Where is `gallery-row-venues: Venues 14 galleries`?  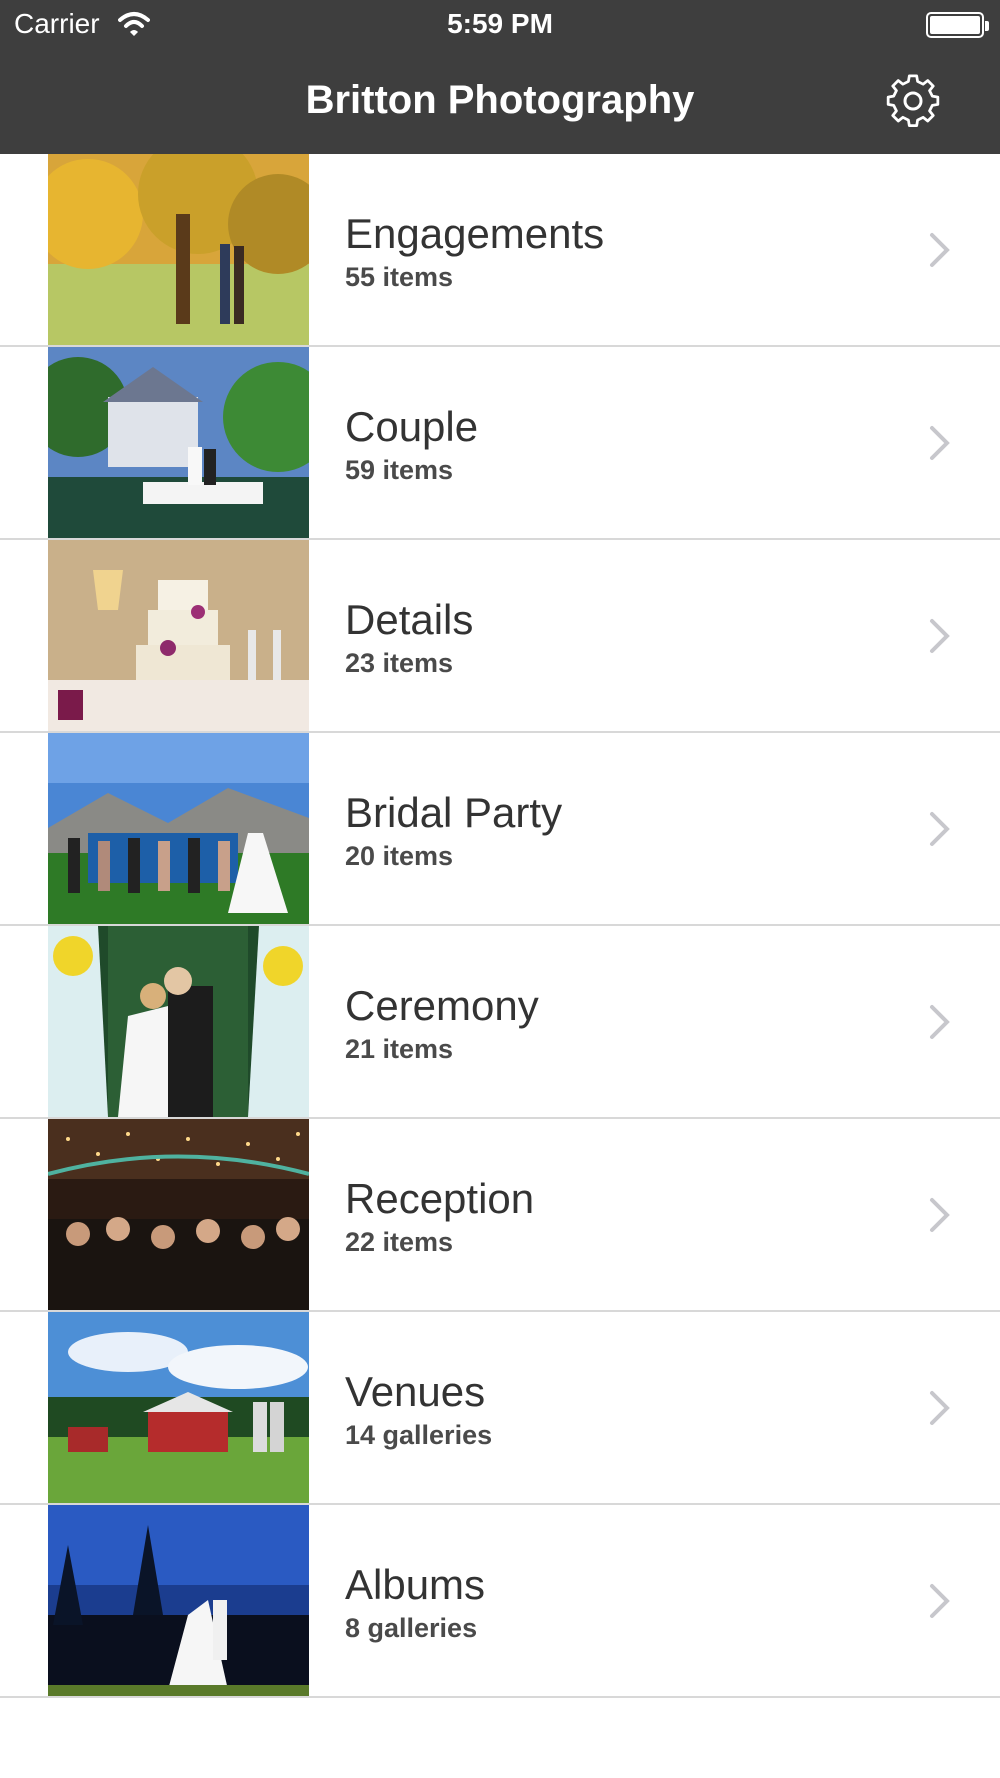
gallery-row-venues: Venues 14 galleries is located at coordinates (500, 1408).